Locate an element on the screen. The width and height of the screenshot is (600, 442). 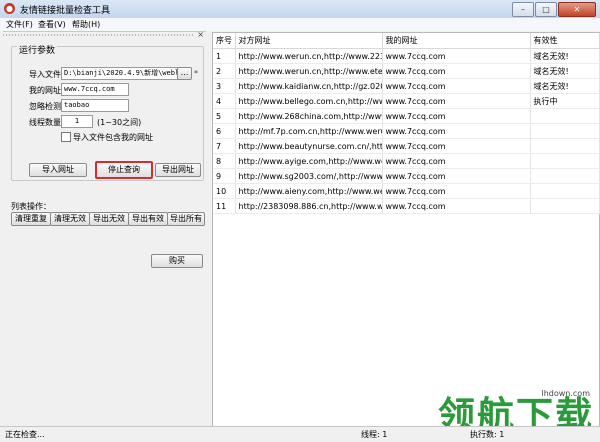
cell-index: 7 is located at coordinates (224, 146).